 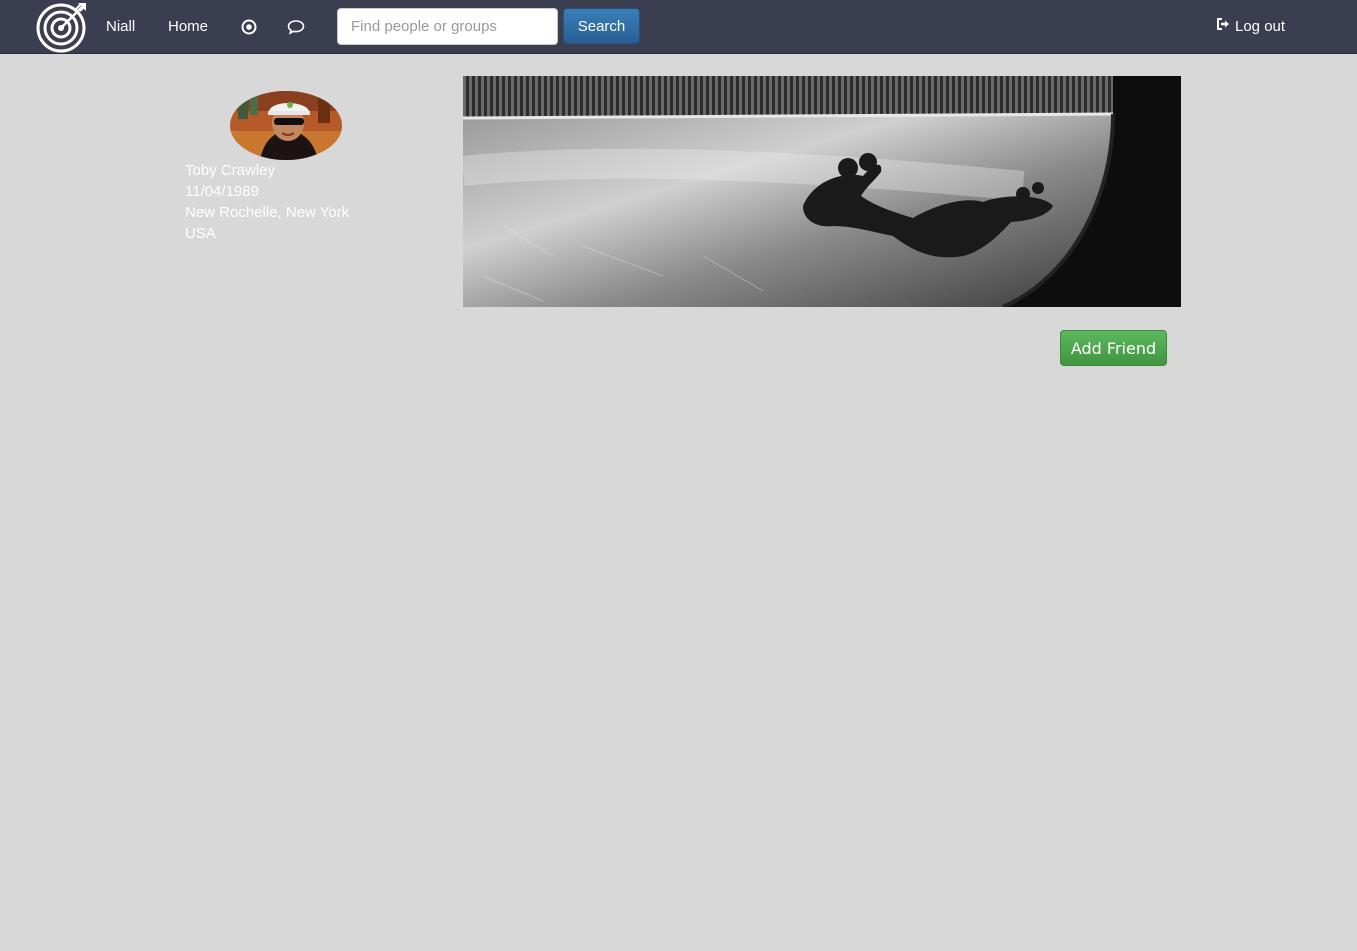 I want to click on logout-link: Log out, so click(x=1250, y=26).